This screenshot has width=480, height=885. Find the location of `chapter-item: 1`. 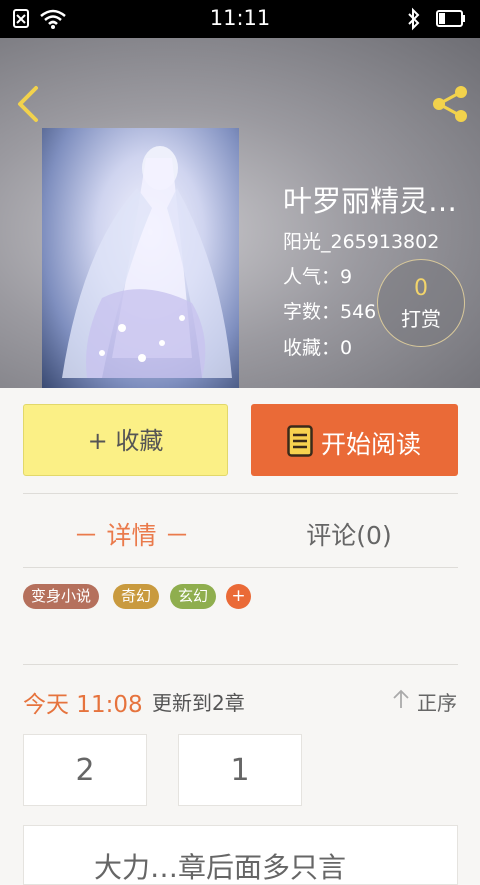

chapter-item: 1 is located at coordinates (240, 770).